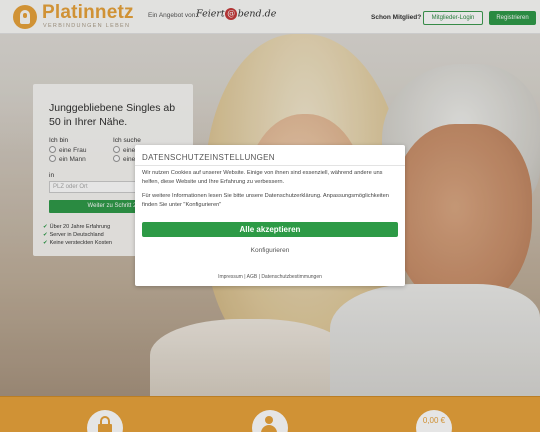 The width and height of the screenshot is (540, 432). I want to click on privacy-link: Datenschutzbestimmungen, so click(291, 277).